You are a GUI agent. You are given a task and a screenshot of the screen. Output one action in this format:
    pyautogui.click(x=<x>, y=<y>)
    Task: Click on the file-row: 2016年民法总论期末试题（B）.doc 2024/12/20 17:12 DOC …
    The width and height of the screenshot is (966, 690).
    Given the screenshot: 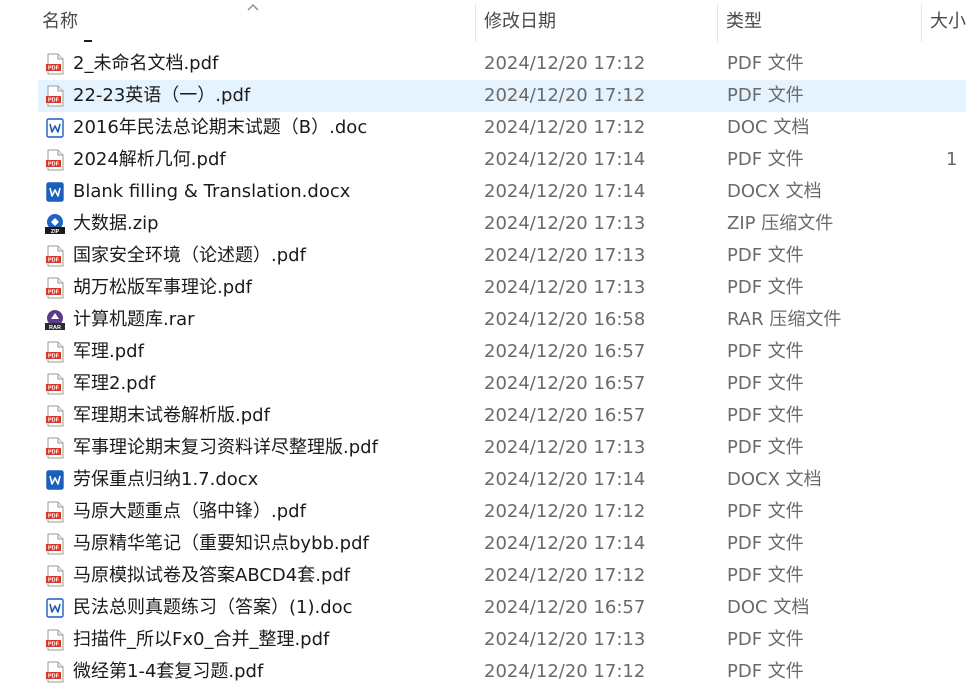 What is the action you would take?
    pyautogui.click(x=483, y=128)
    